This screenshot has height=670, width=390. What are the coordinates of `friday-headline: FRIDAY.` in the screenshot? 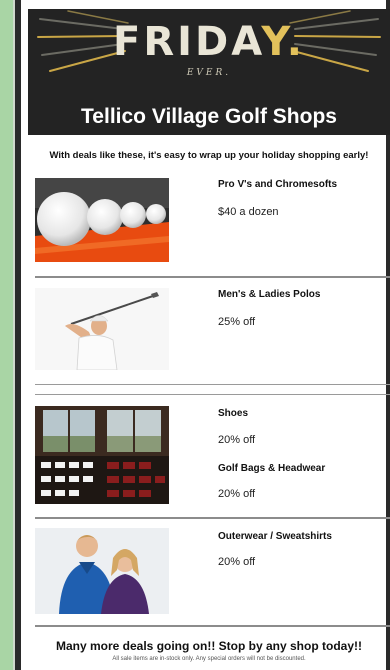 It's located at (209, 42).